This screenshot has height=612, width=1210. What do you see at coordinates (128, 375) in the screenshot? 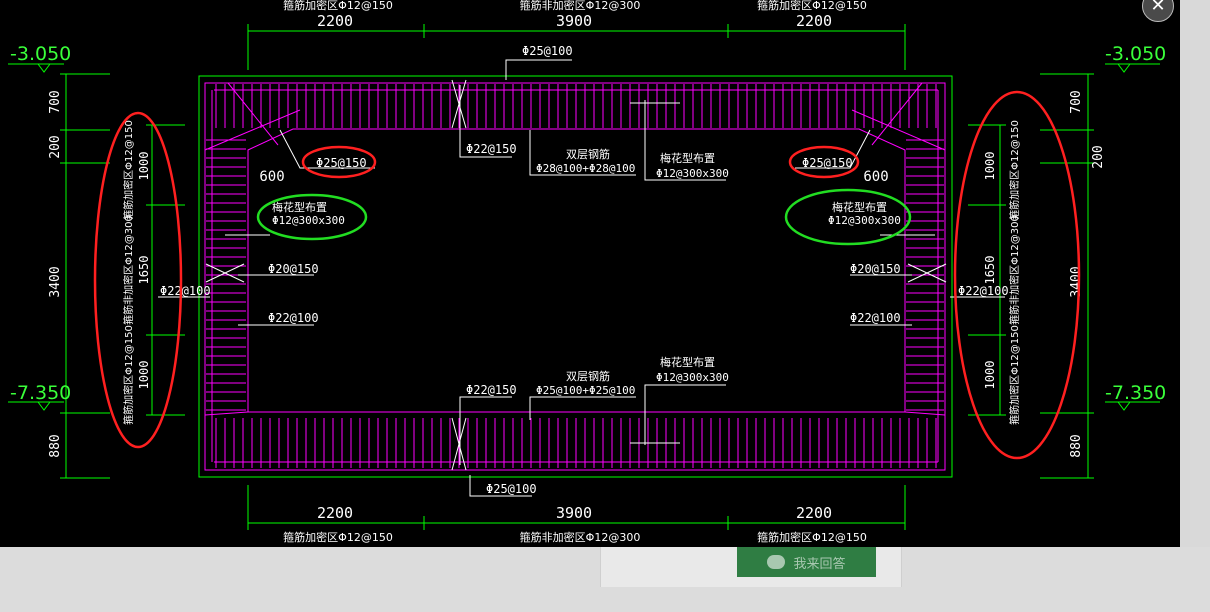
I see `left-side-note-3: 箍筋加密区Φ12@150` at bounding box center [128, 375].